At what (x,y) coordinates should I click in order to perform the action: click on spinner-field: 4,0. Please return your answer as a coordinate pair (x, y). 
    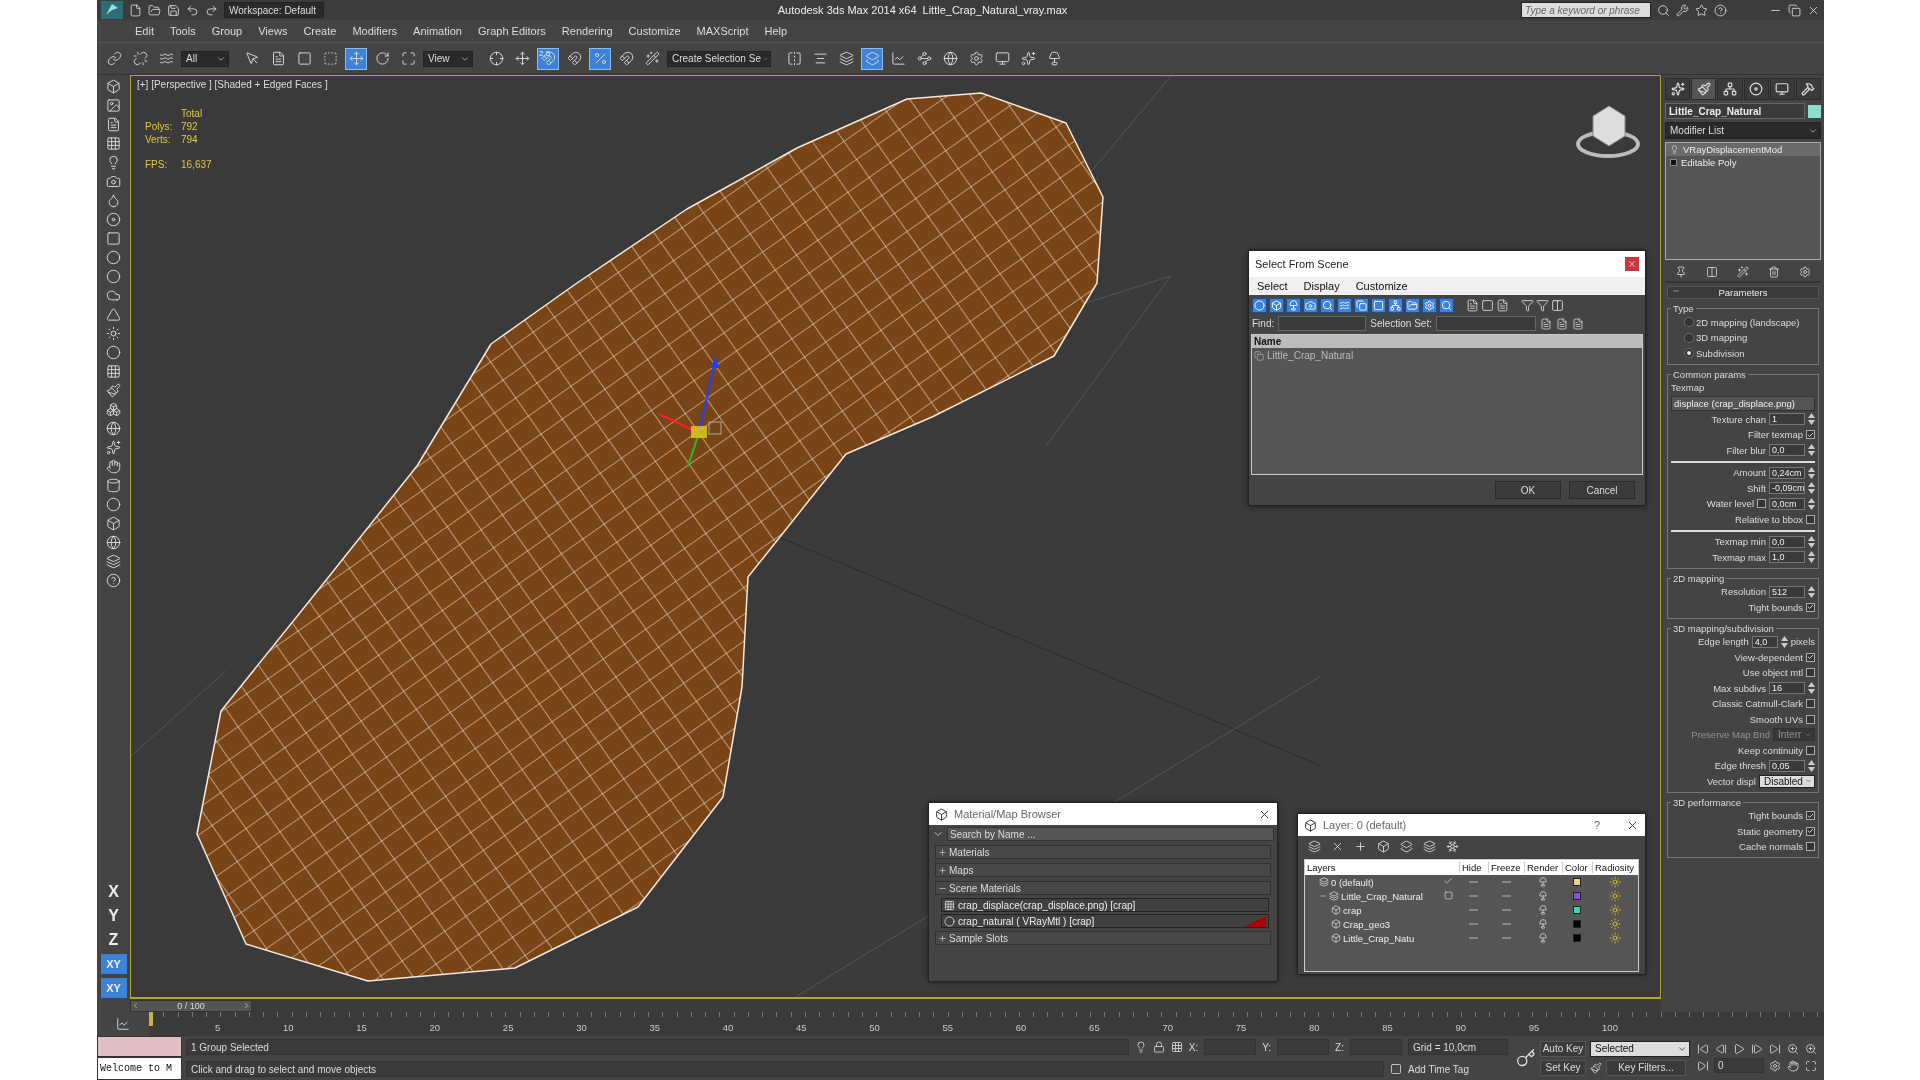
    Looking at the image, I should click on (1764, 641).